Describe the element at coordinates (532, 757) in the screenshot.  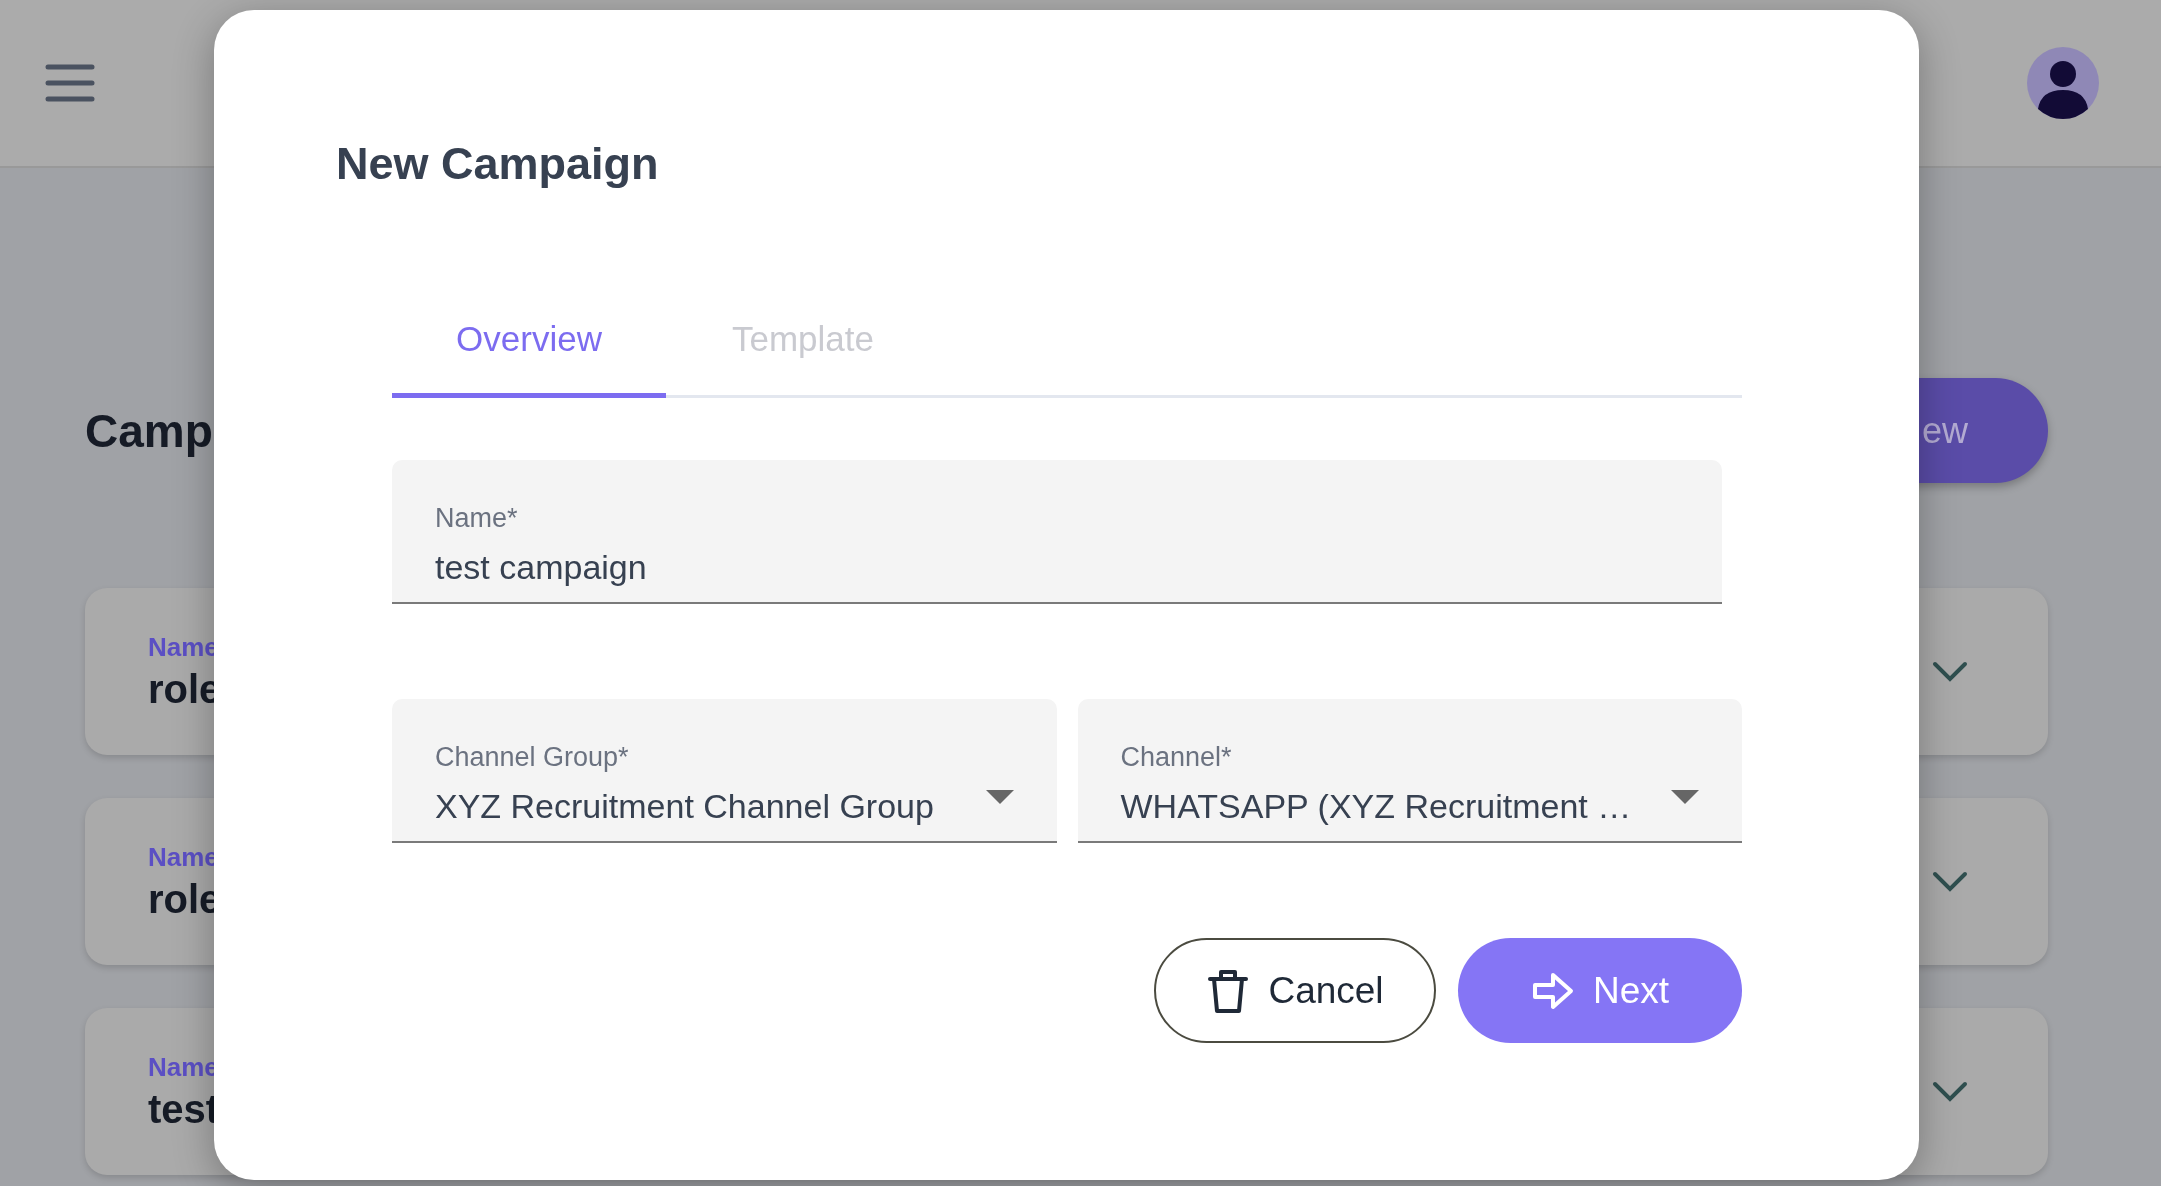
I see `field-label: Channel Group*` at that location.